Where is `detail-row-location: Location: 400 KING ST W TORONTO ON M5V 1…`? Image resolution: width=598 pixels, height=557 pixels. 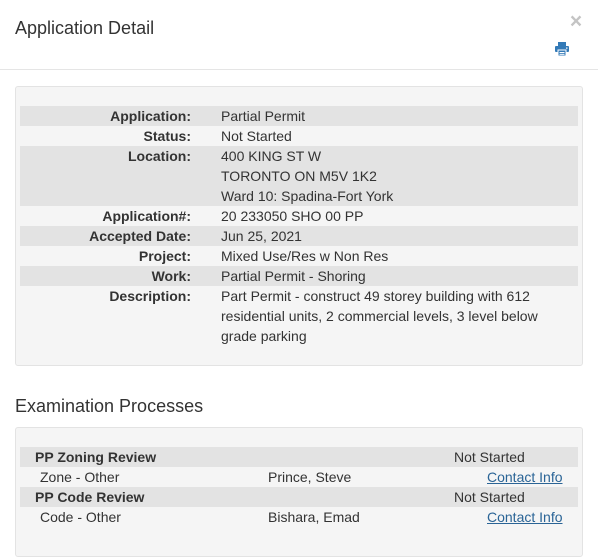 detail-row-location: Location: 400 KING ST W TORONTO ON M5V 1… is located at coordinates (299, 176).